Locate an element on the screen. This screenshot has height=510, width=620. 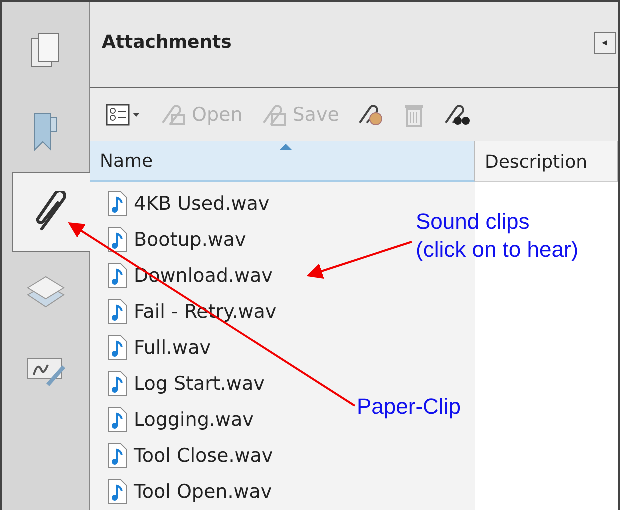
panel-title: Attachments is located at coordinates (167, 43).